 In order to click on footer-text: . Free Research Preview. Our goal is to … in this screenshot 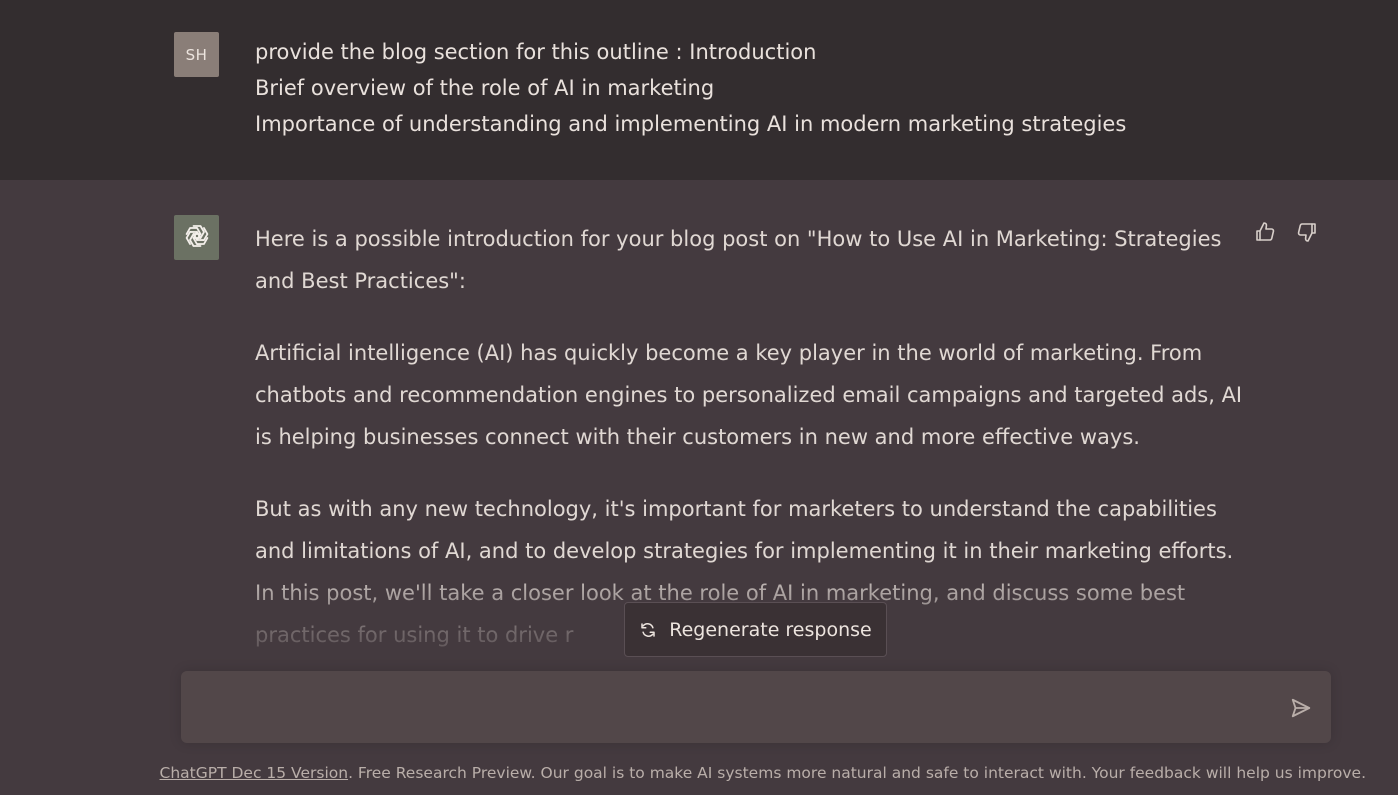, I will do `click(857, 773)`.